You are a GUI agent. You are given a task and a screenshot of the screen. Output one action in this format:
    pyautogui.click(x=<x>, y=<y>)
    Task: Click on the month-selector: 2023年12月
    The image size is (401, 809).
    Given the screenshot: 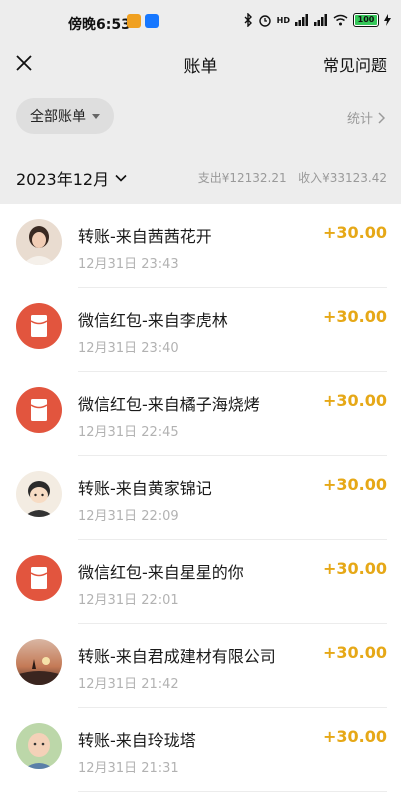 What is the action you would take?
    pyautogui.click(x=71, y=178)
    